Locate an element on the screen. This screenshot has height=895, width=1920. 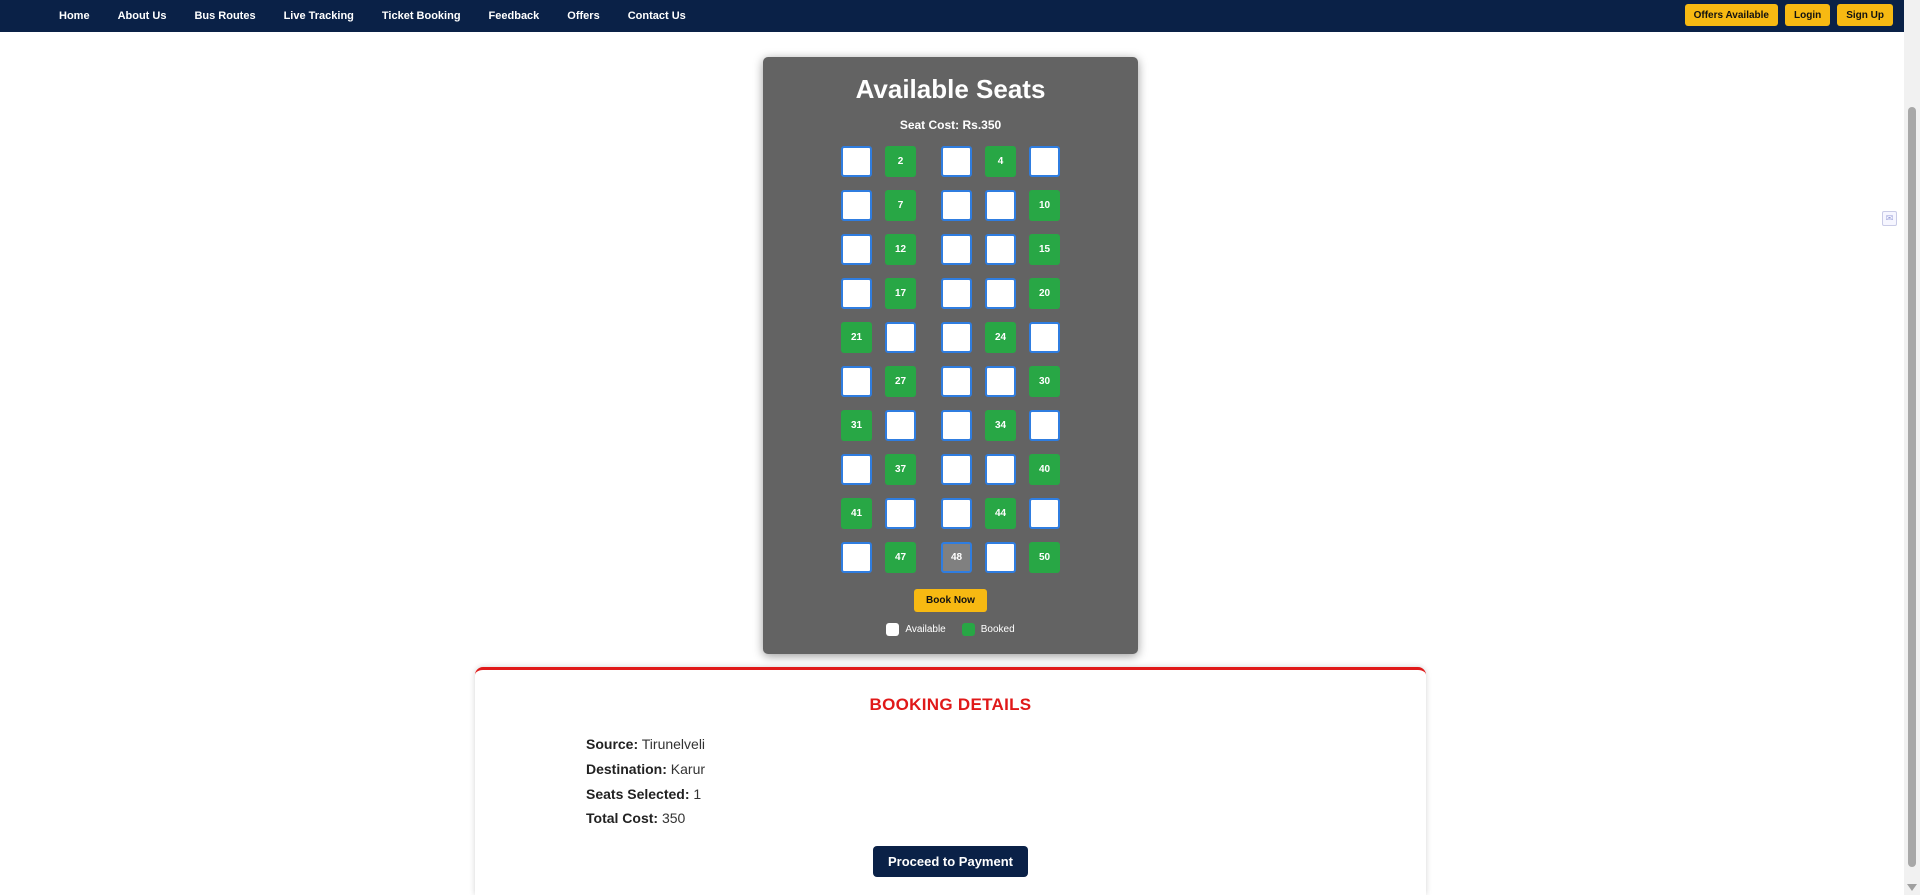
seat-13-available is located at coordinates (956, 249).